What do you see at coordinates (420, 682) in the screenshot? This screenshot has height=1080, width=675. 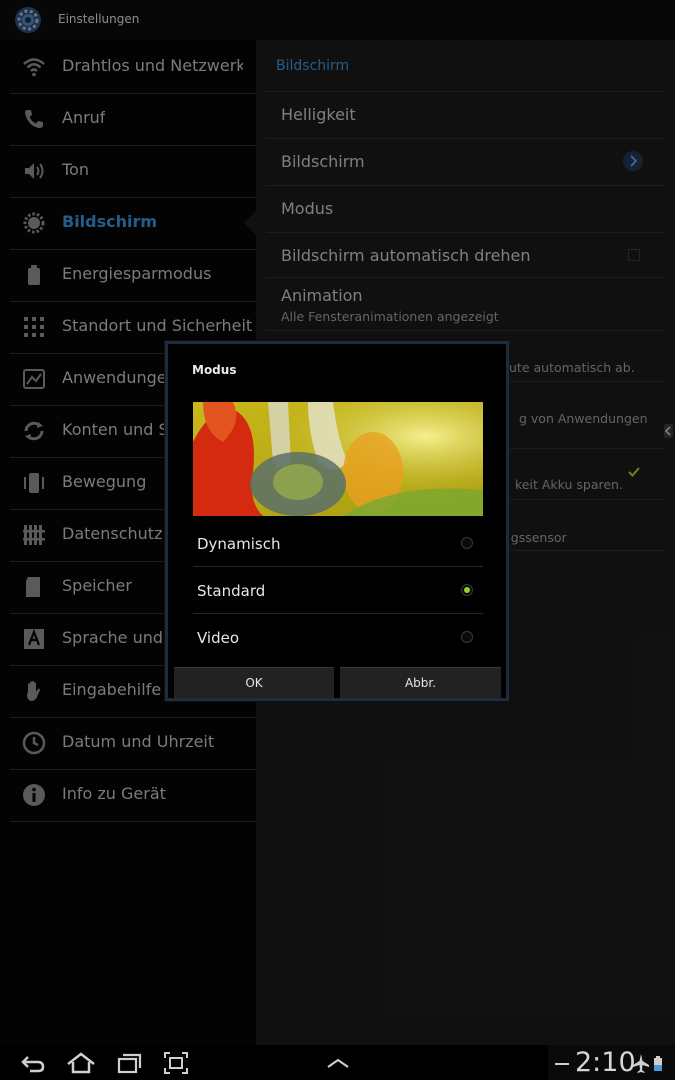 I see `cancel-button: Abbr.` at bounding box center [420, 682].